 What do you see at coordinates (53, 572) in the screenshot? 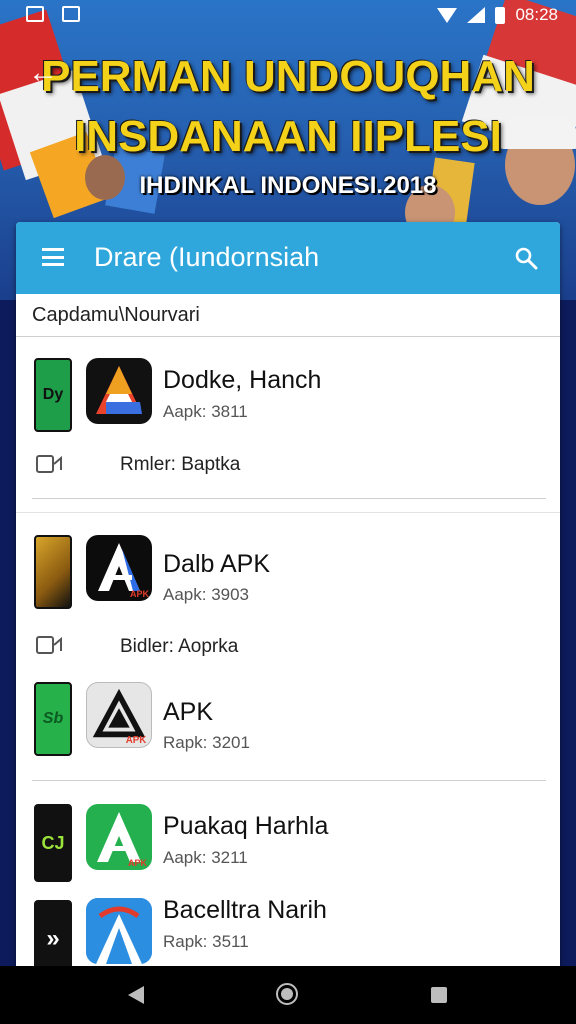
I see `app-thumbnail` at bounding box center [53, 572].